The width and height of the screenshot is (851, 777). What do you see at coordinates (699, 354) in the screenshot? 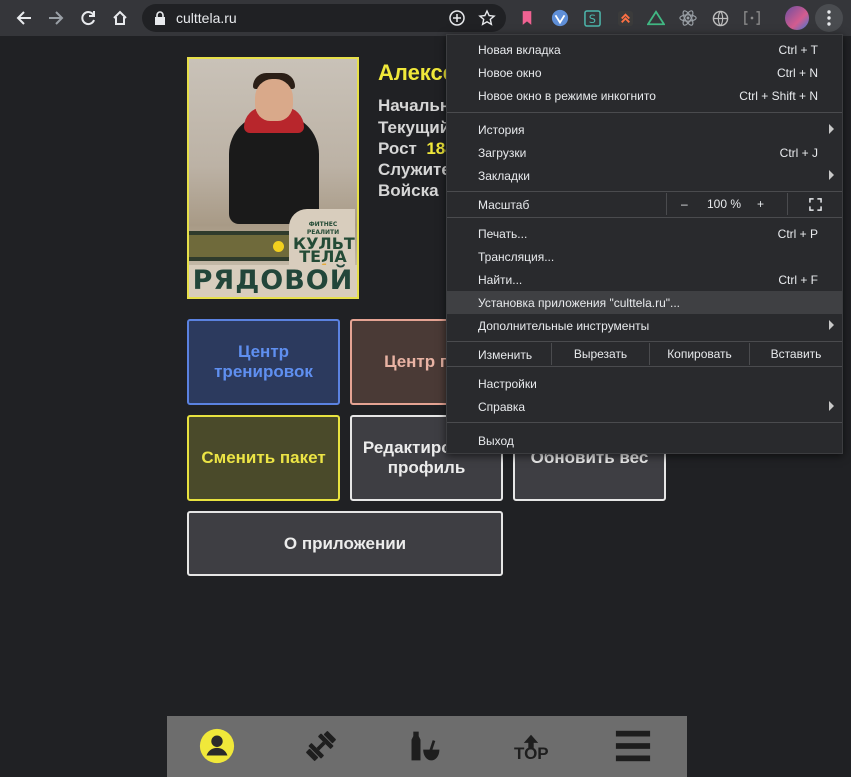
I see `copy-button: Копировать` at bounding box center [699, 354].